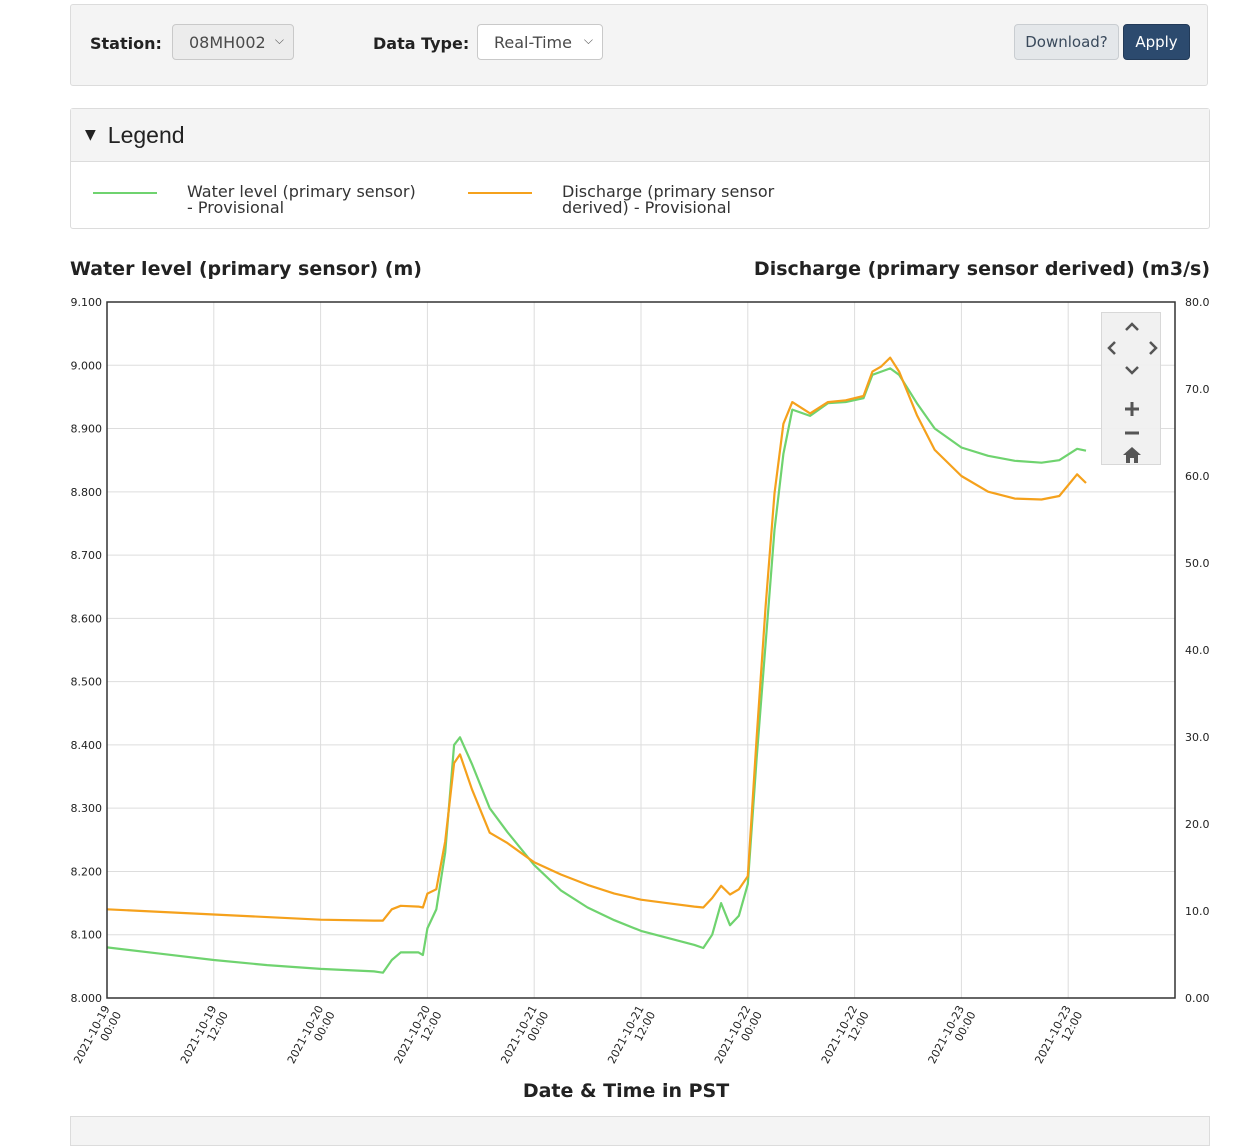 The height and width of the screenshot is (1146, 1252). Describe the element at coordinates (87, 808) in the screenshot. I see `y-tick-label-left: 8.300` at that location.